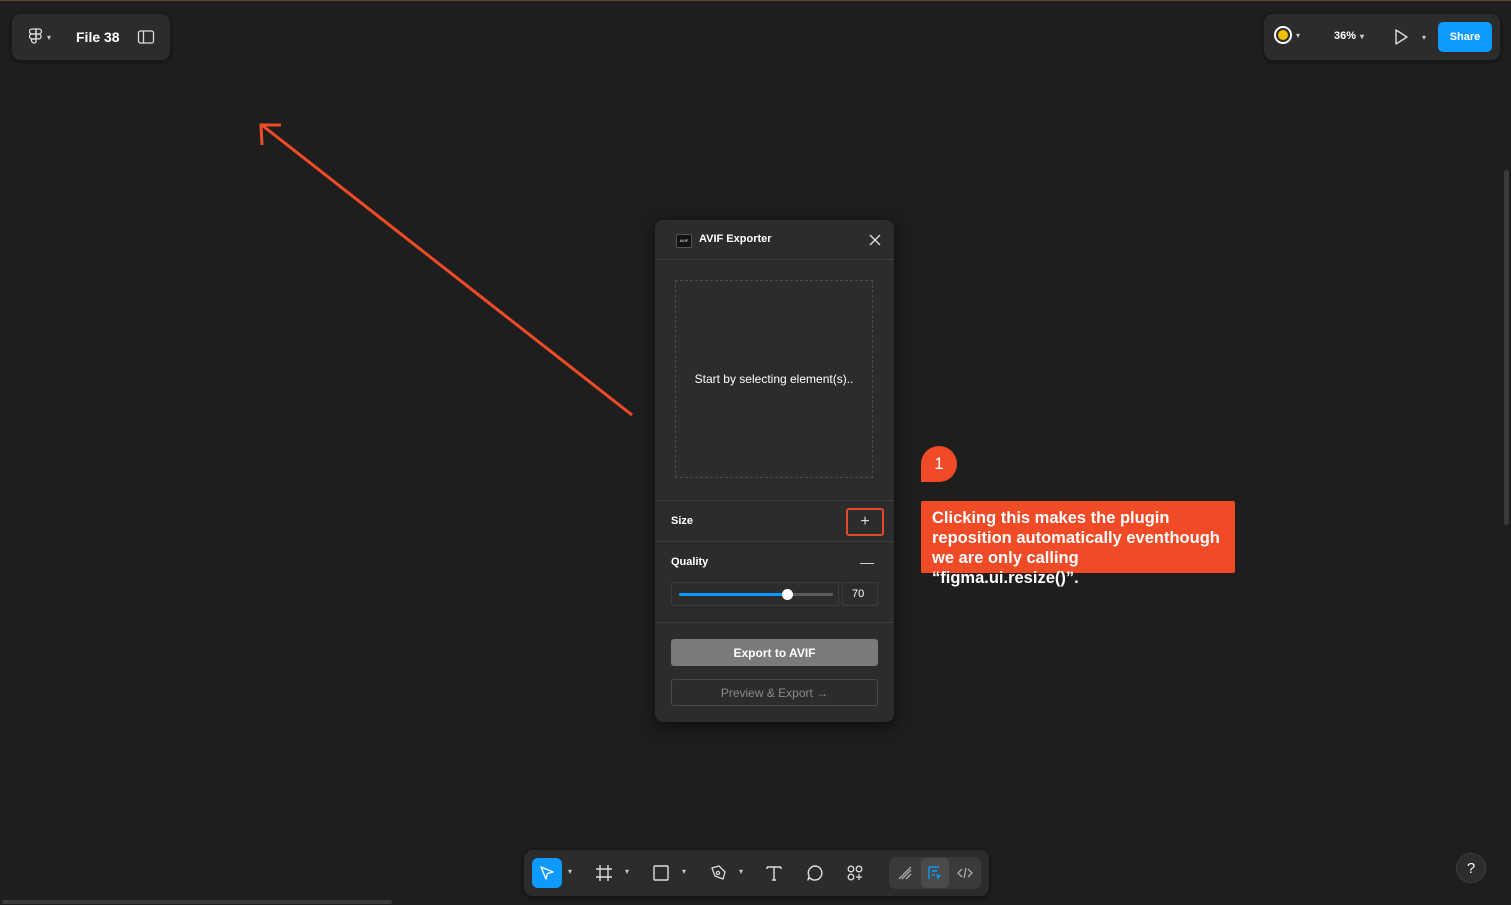 The width and height of the screenshot is (1511, 905). I want to click on add-size-button: +, so click(865, 522).